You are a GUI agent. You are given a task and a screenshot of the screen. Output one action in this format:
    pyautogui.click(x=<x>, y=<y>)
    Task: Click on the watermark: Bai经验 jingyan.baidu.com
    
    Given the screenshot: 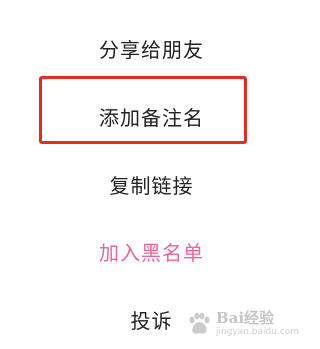 What is the action you would take?
    pyautogui.click(x=242, y=324)
    